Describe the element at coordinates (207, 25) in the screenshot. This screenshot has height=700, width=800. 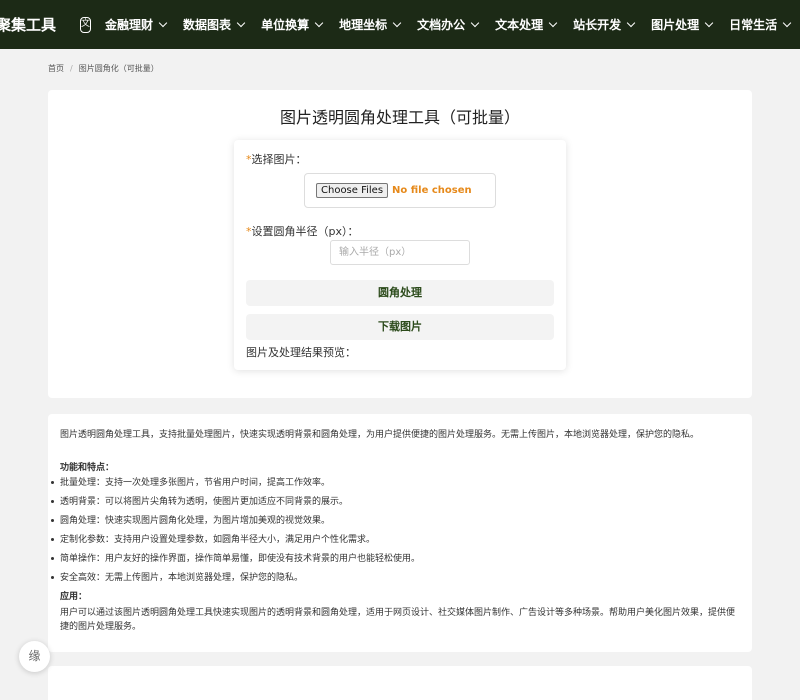
I see `nav-item-label: 数据图表` at that location.